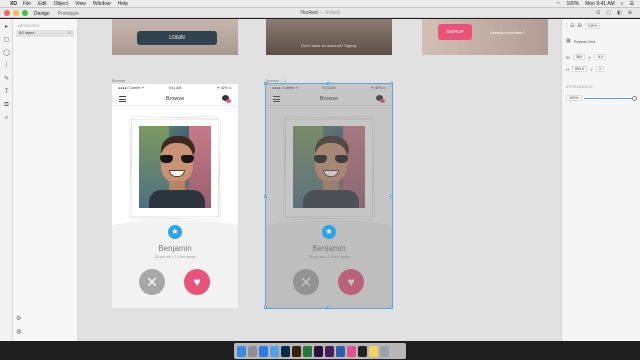 The width and height of the screenshot is (640, 360). I want to click on login-button: LOGIN, so click(177, 38).